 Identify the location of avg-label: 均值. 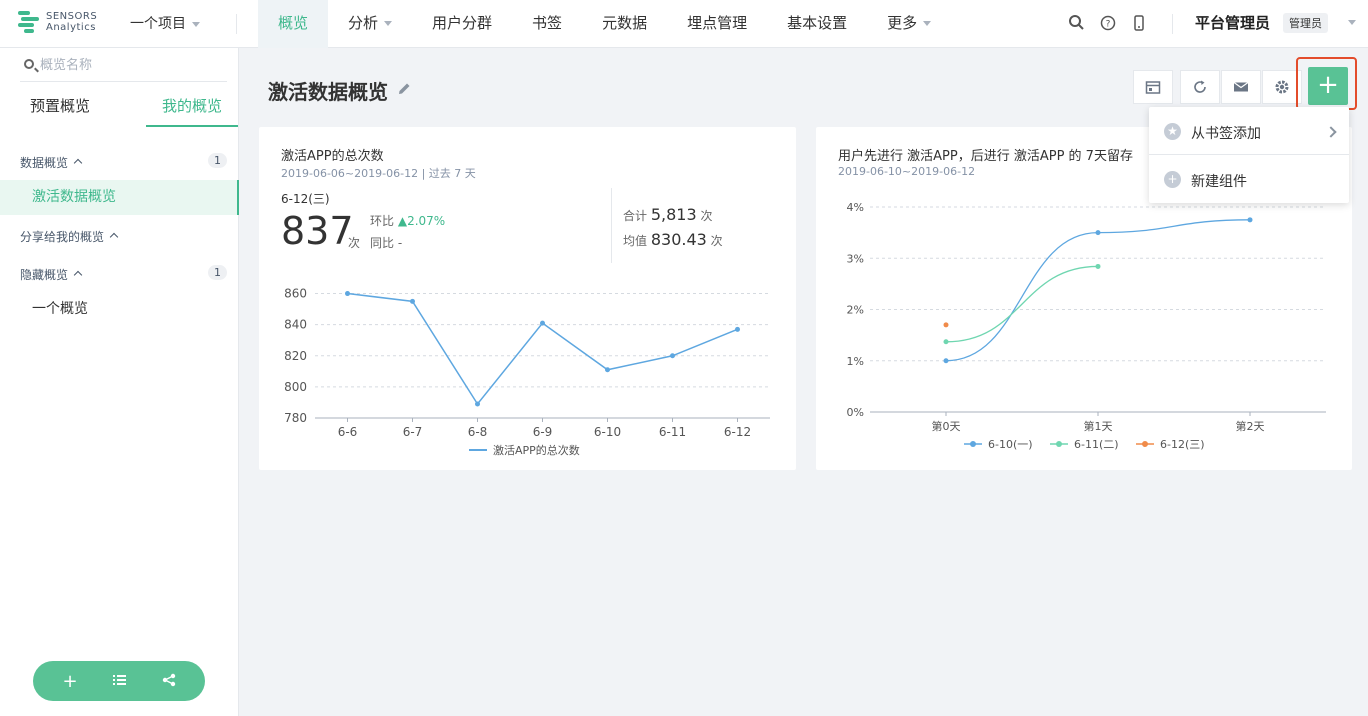
(635, 241).